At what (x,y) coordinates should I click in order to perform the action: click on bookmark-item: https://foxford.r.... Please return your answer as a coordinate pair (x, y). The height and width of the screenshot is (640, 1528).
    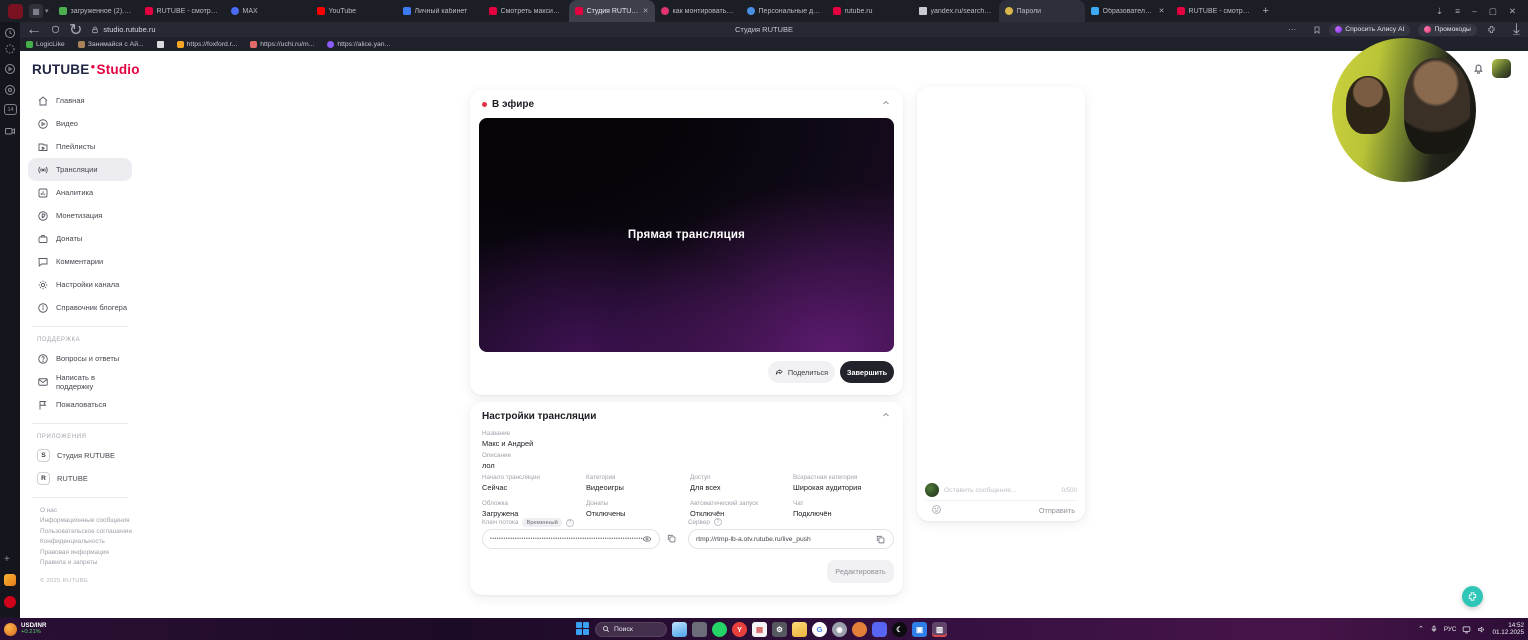
    Looking at the image, I should click on (206, 44).